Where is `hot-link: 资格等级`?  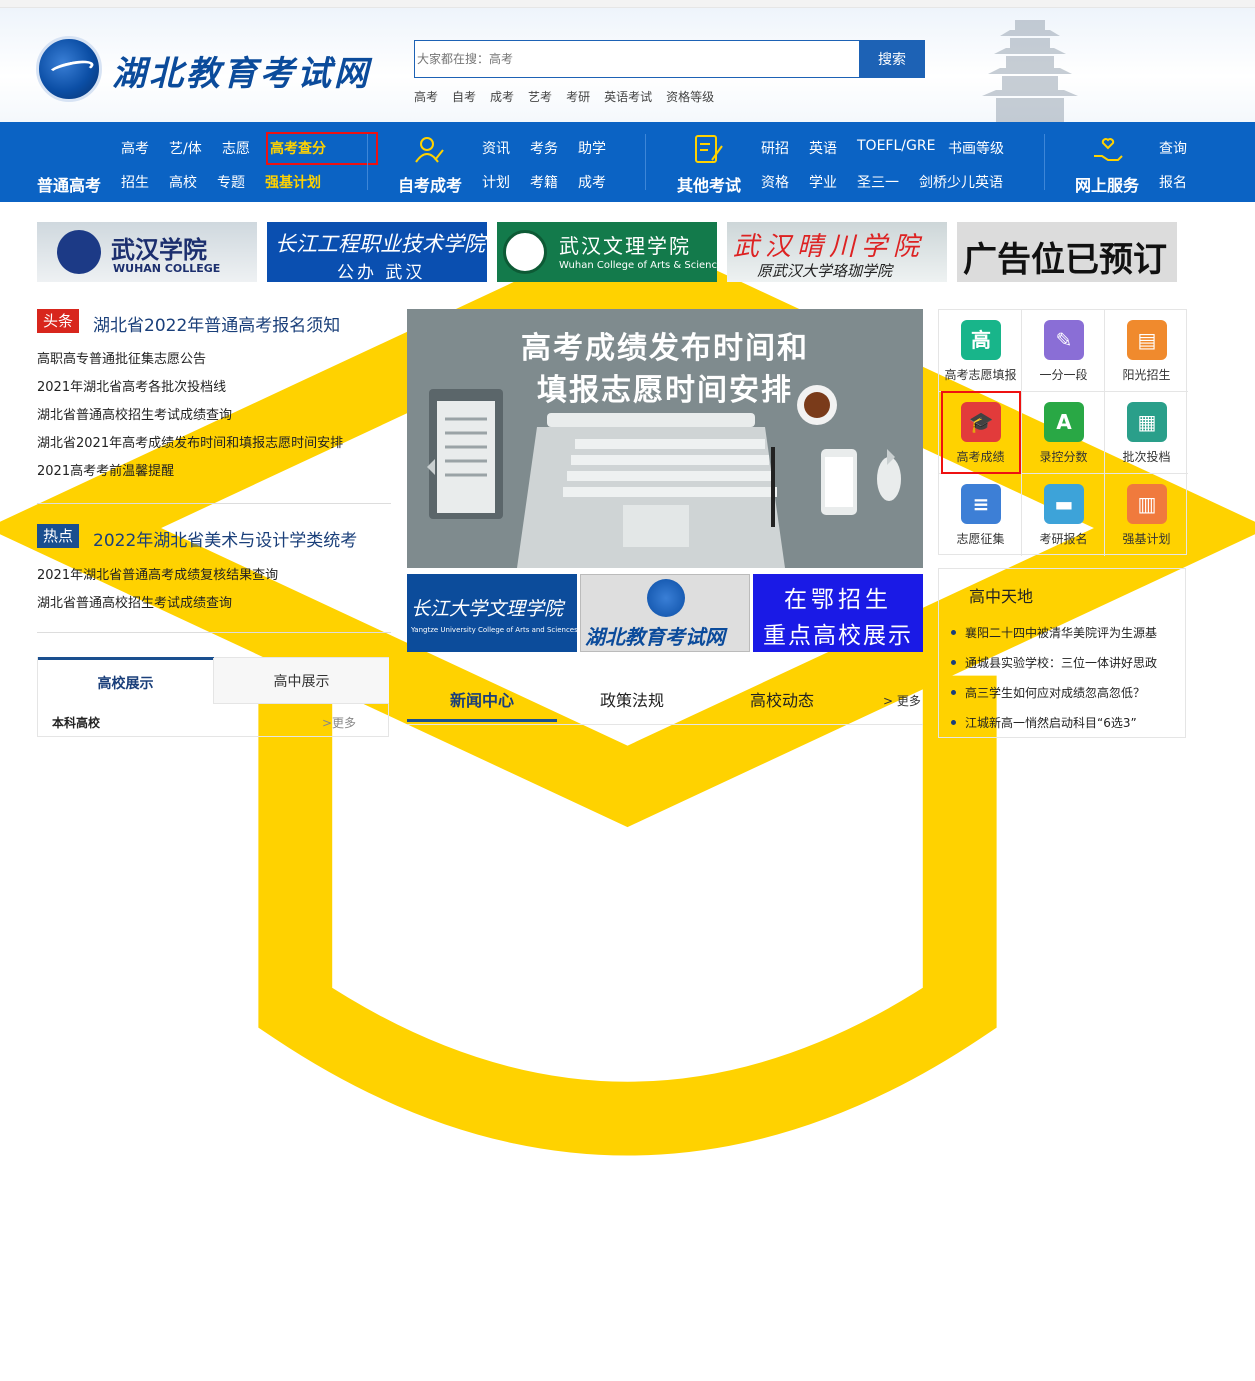
hot-link: 资格等级 is located at coordinates (690, 96).